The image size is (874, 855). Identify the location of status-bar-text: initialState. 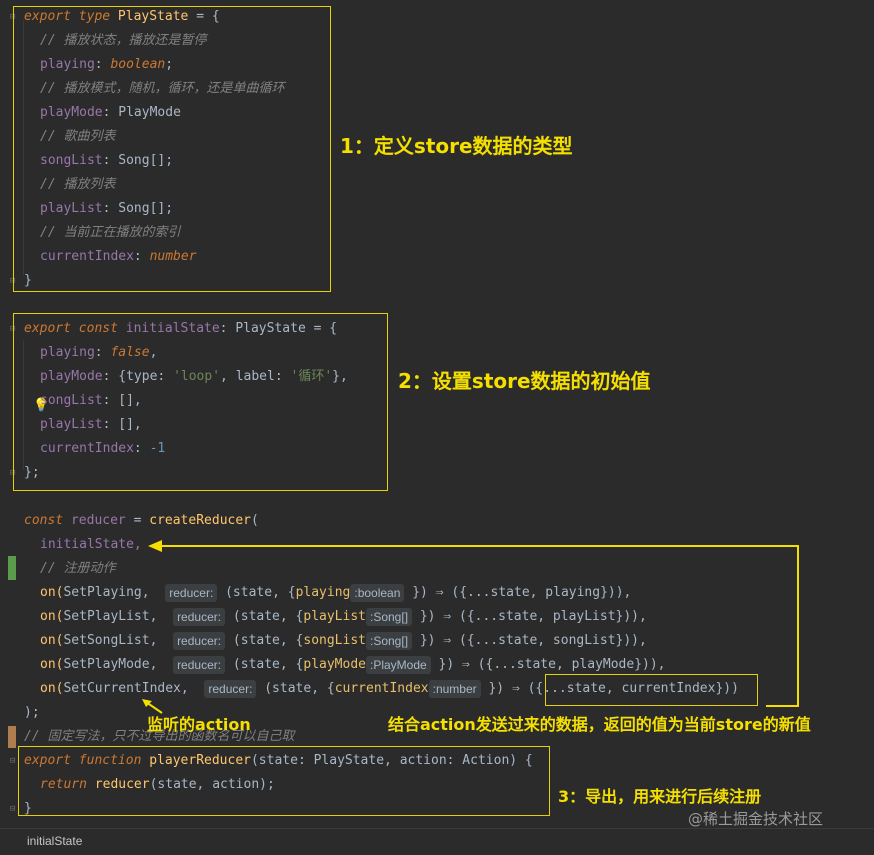
(54, 841).